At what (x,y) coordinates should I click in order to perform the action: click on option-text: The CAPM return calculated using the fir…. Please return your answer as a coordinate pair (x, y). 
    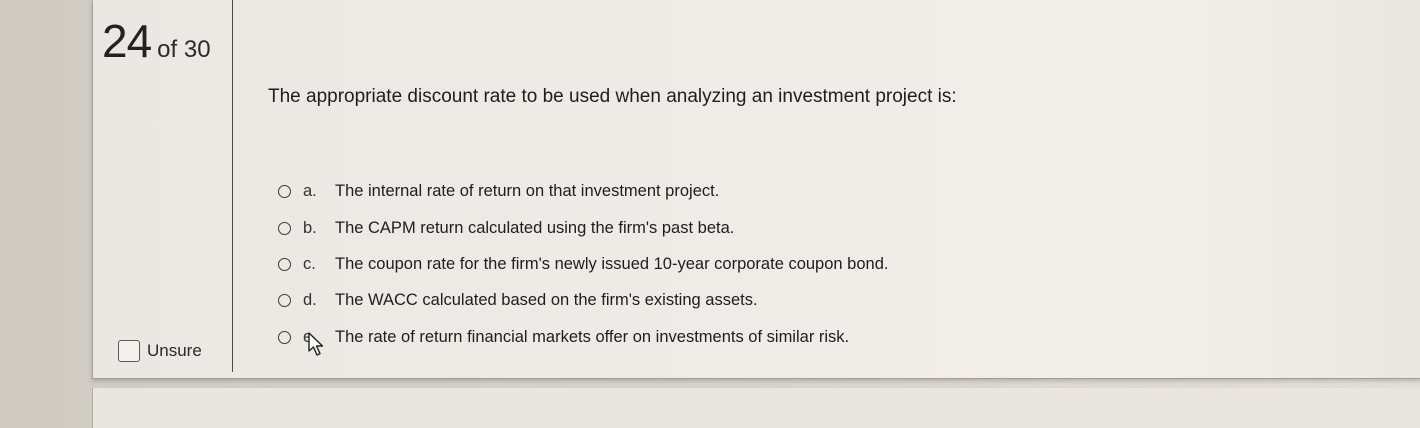
    Looking at the image, I should click on (535, 227).